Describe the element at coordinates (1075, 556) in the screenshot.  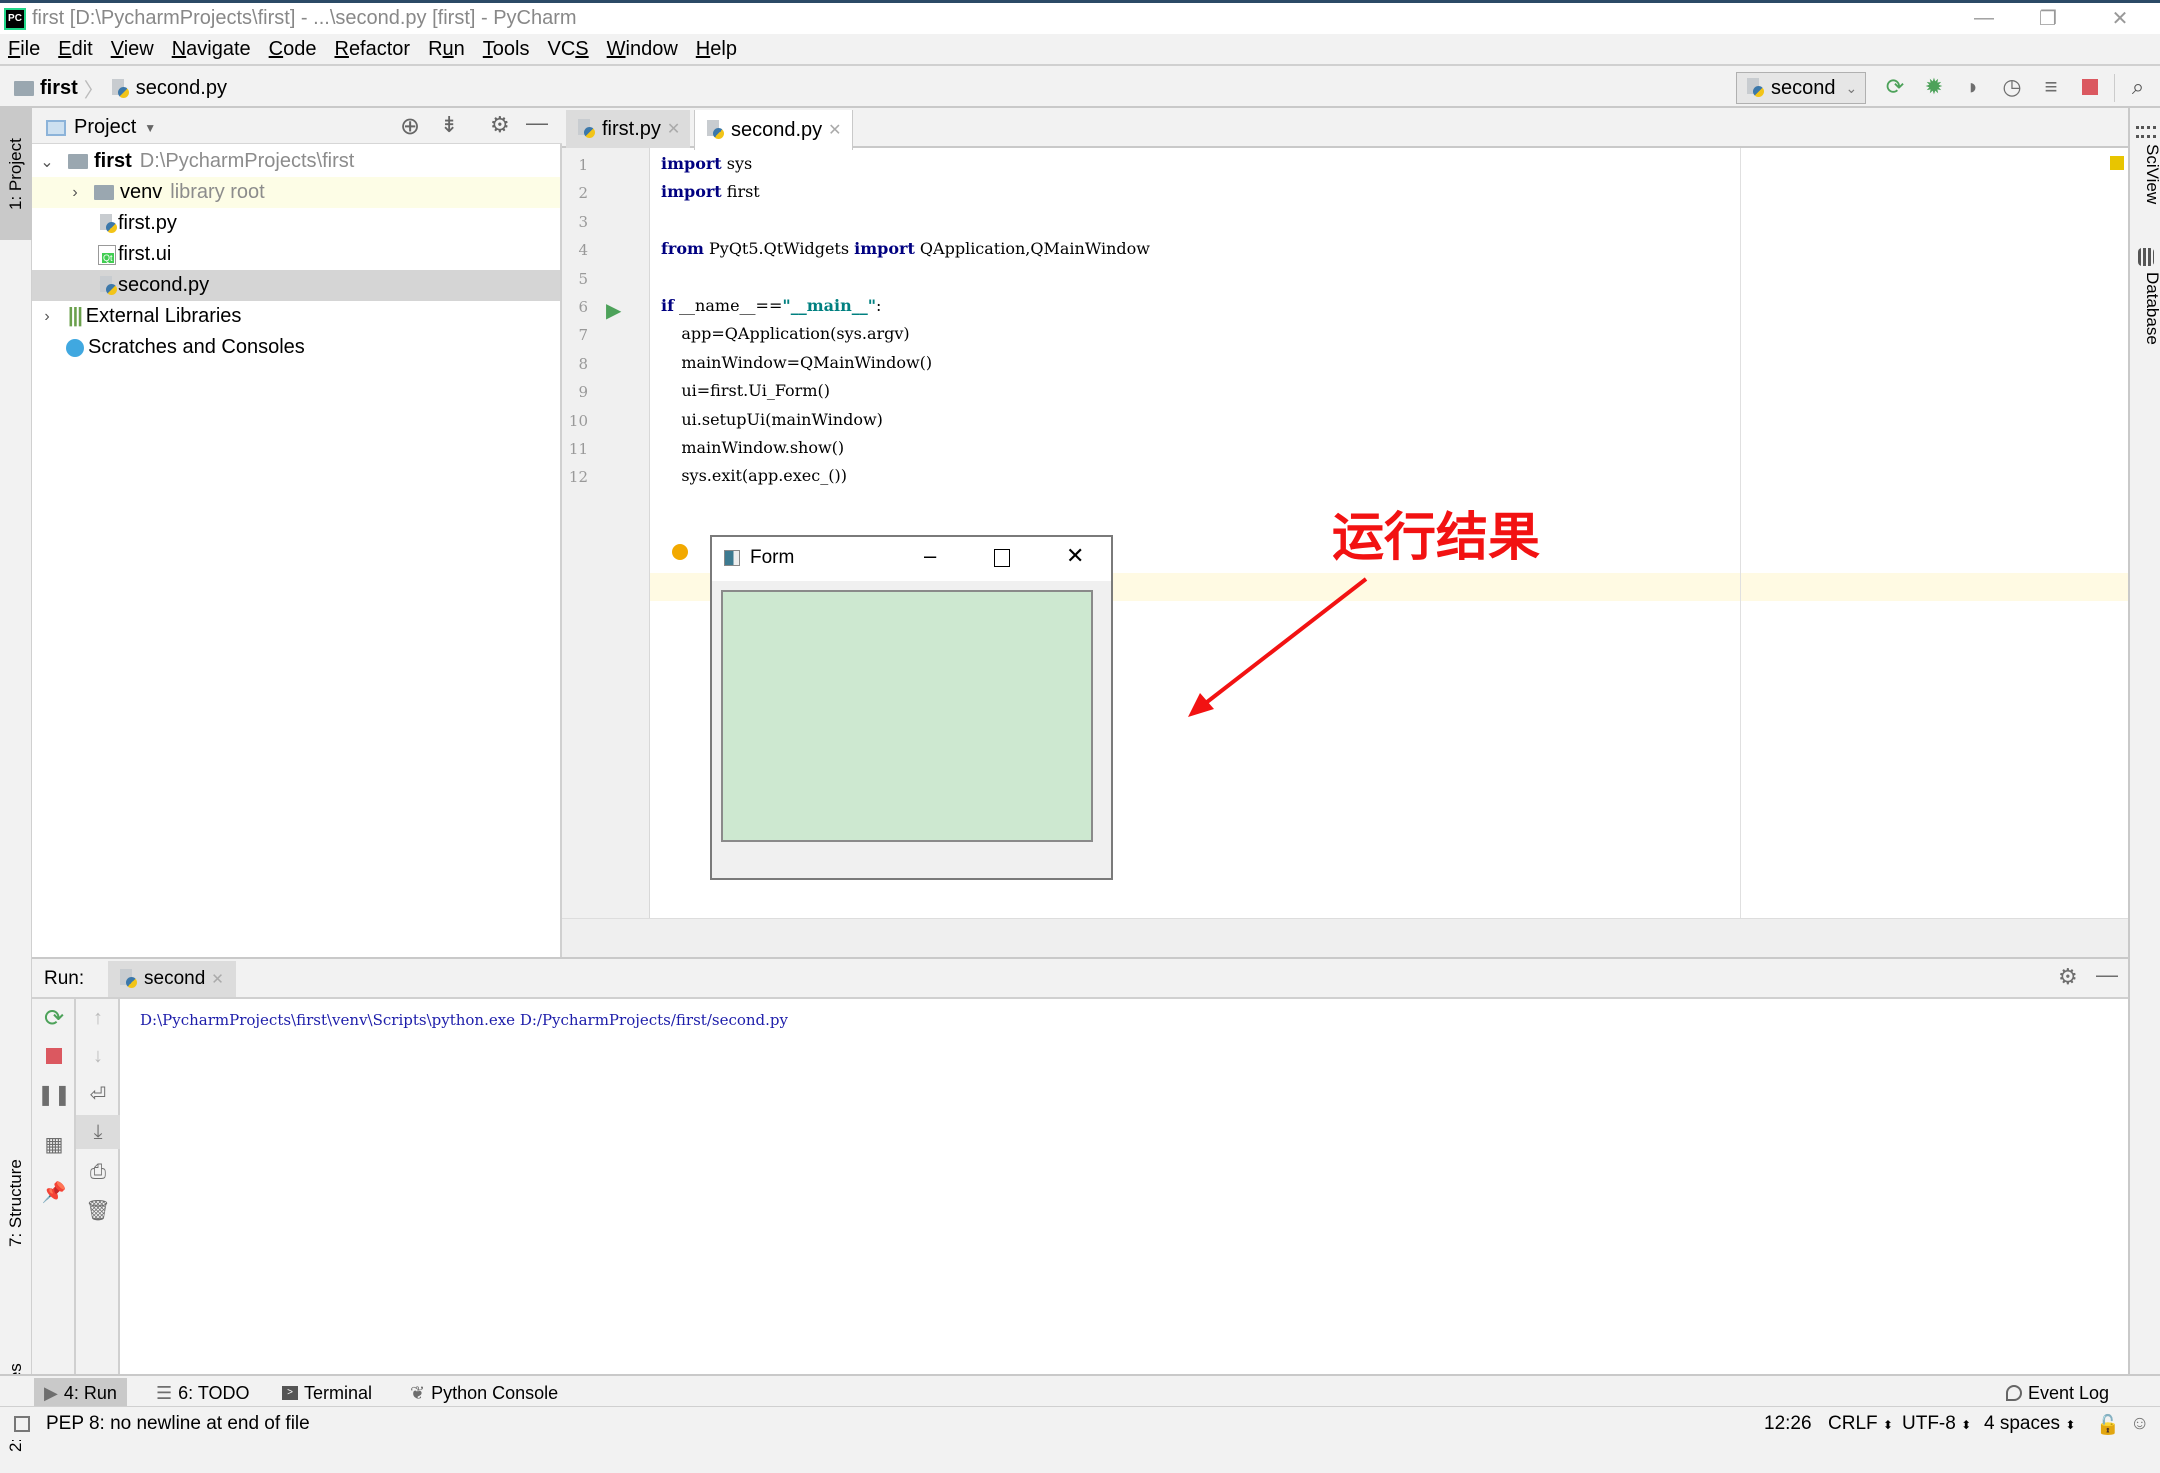
I see `form-close-button: ✕` at that location.